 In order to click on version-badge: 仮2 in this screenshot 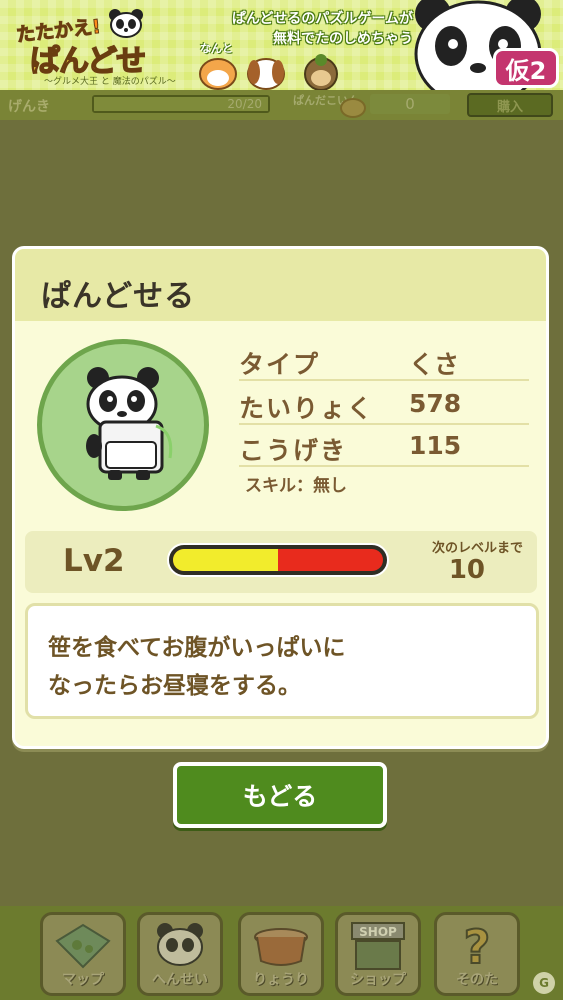, I will do `click(526, 68)`.